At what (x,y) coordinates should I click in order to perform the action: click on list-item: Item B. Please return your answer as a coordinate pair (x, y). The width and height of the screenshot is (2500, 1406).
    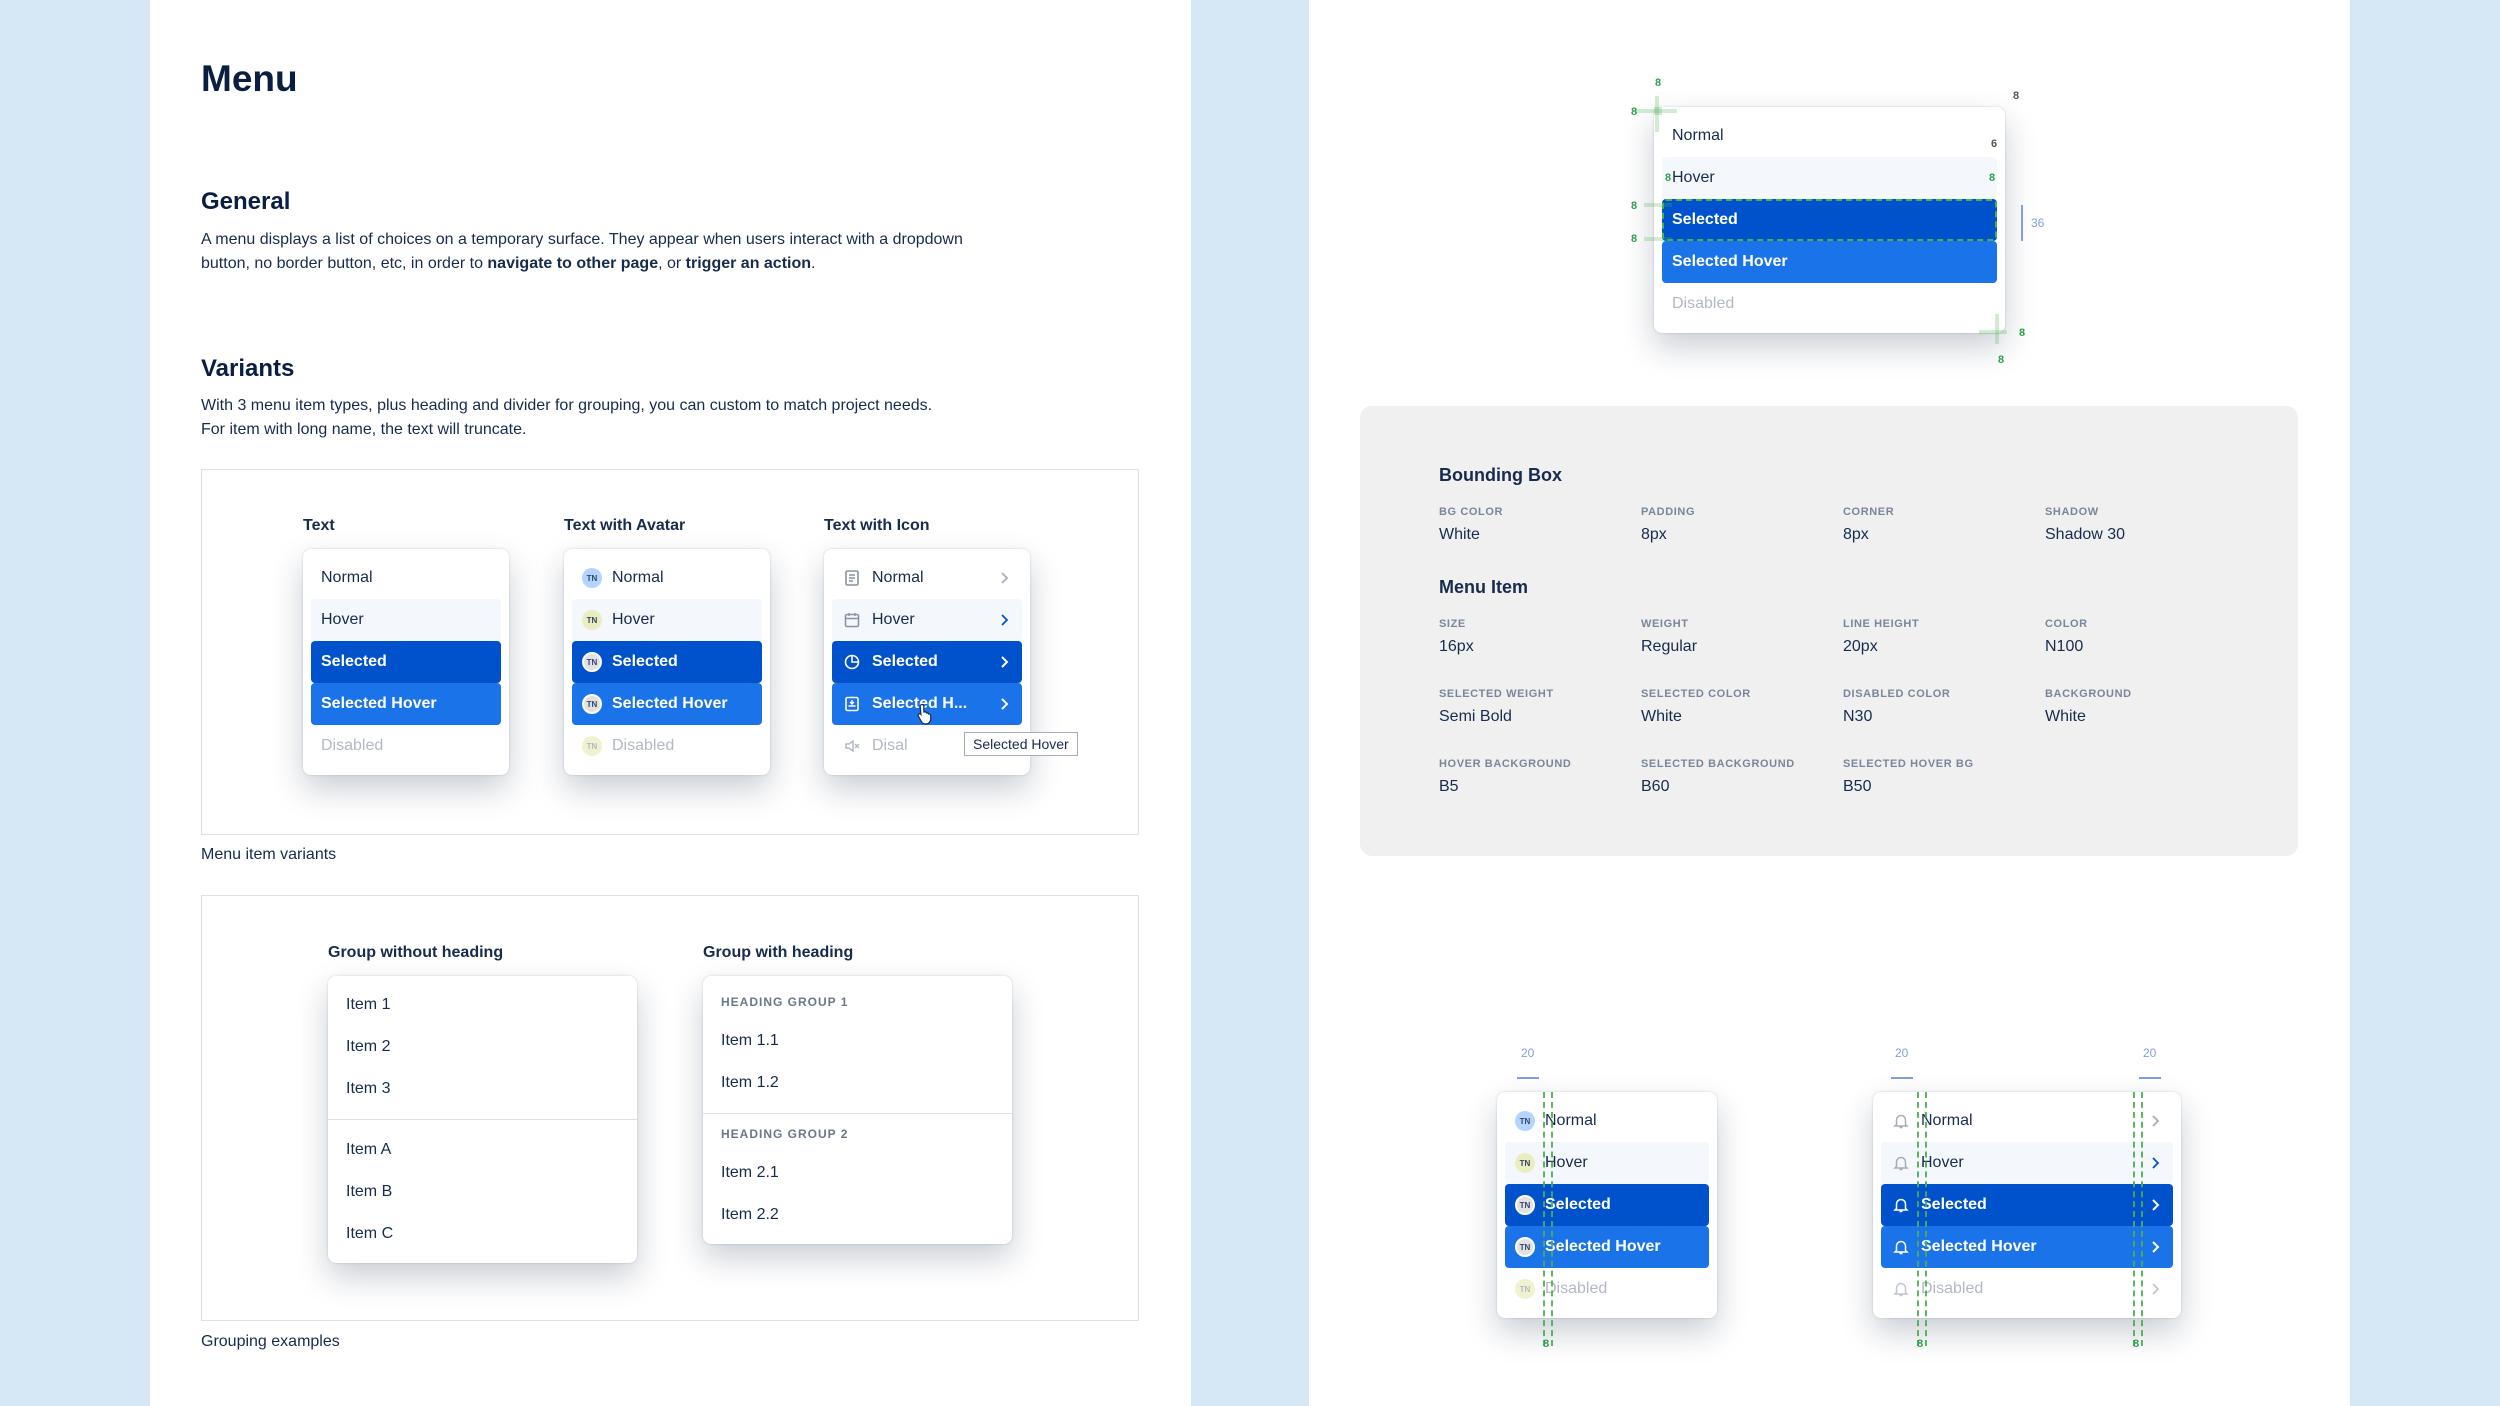
    Looking at the image, I should click on (482, 1192).